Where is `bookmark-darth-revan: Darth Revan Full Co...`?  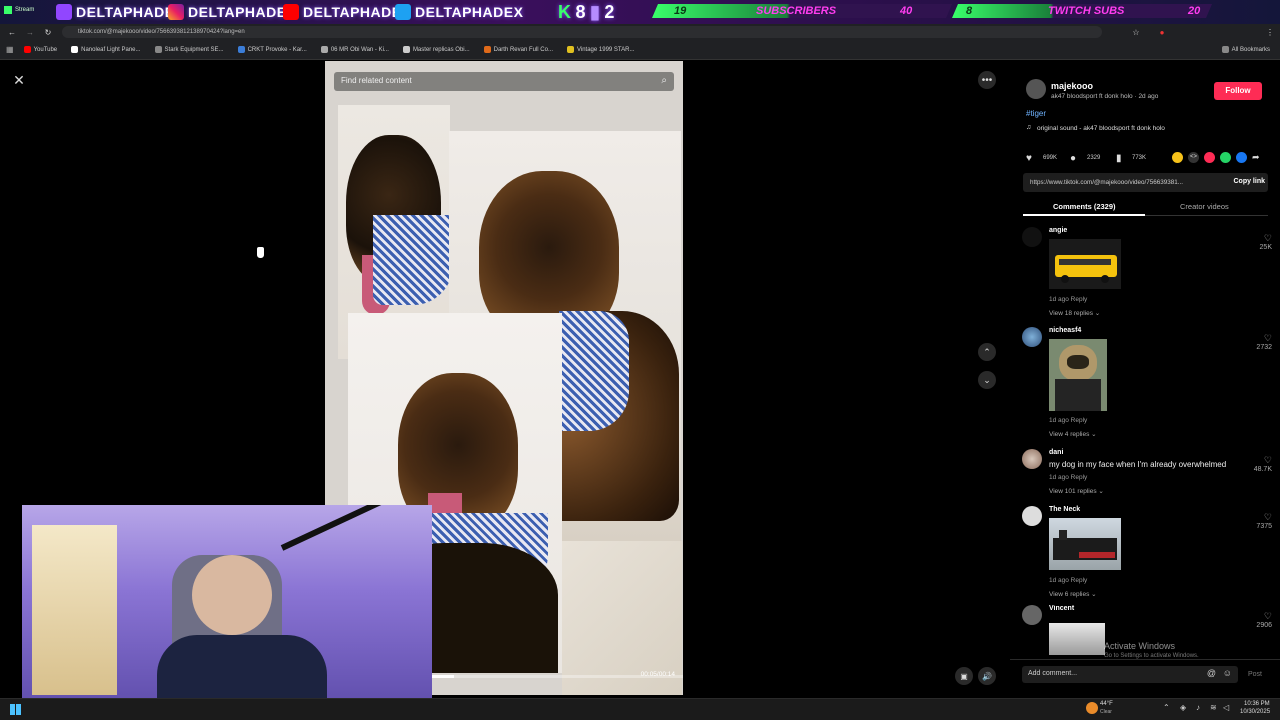 bookmark-darth-revan: Darth Revan Full Co... is located at coordinates (518, 49).